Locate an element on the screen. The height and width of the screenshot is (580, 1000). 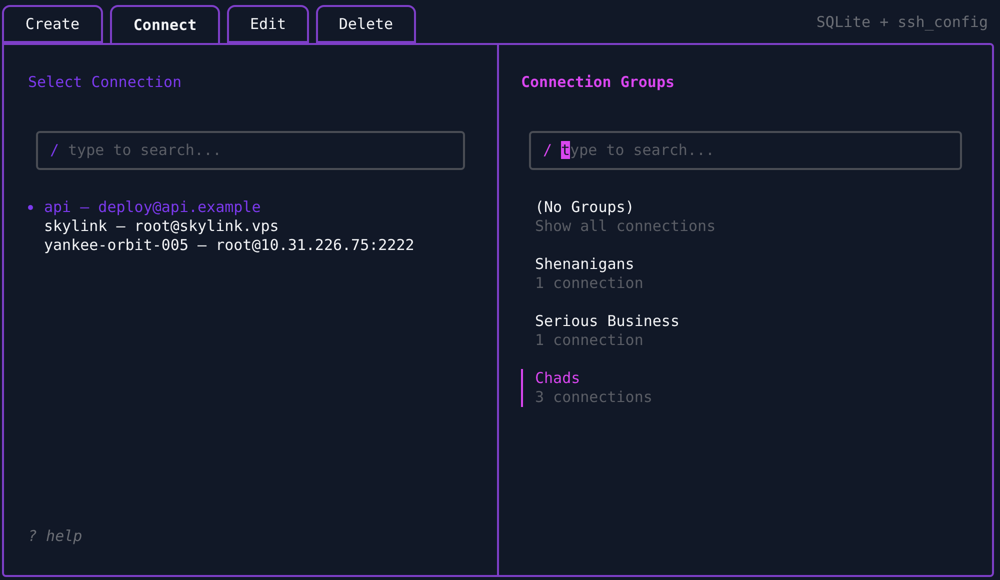
tab: Create is located at coordinates (52, 24).